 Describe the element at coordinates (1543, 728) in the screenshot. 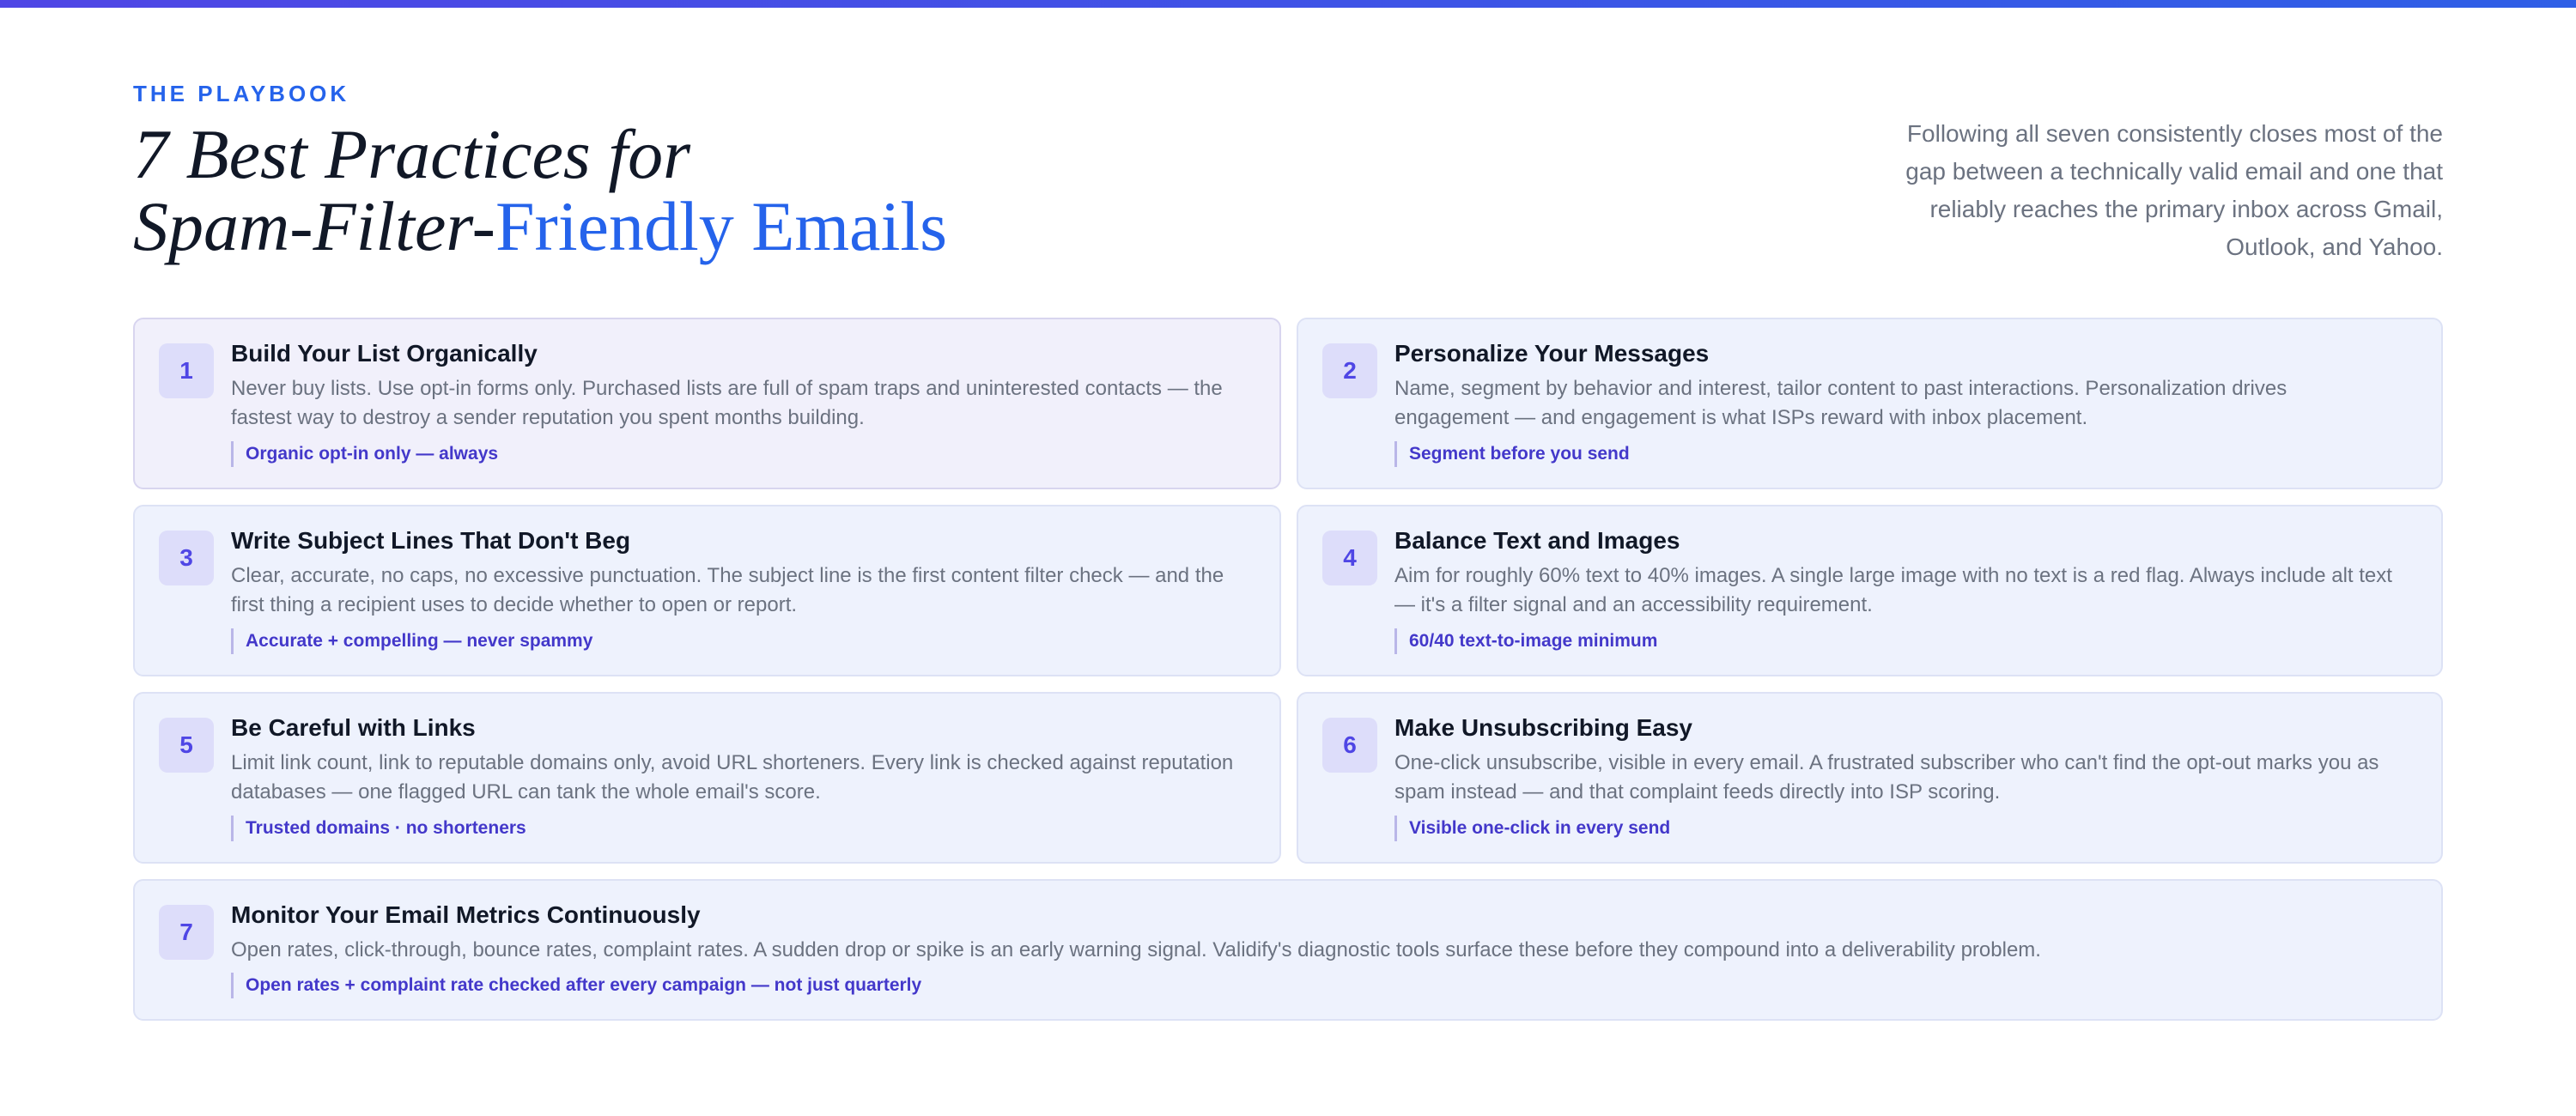

I see `practice-title: Make Unsubscribing Easy` at that location.